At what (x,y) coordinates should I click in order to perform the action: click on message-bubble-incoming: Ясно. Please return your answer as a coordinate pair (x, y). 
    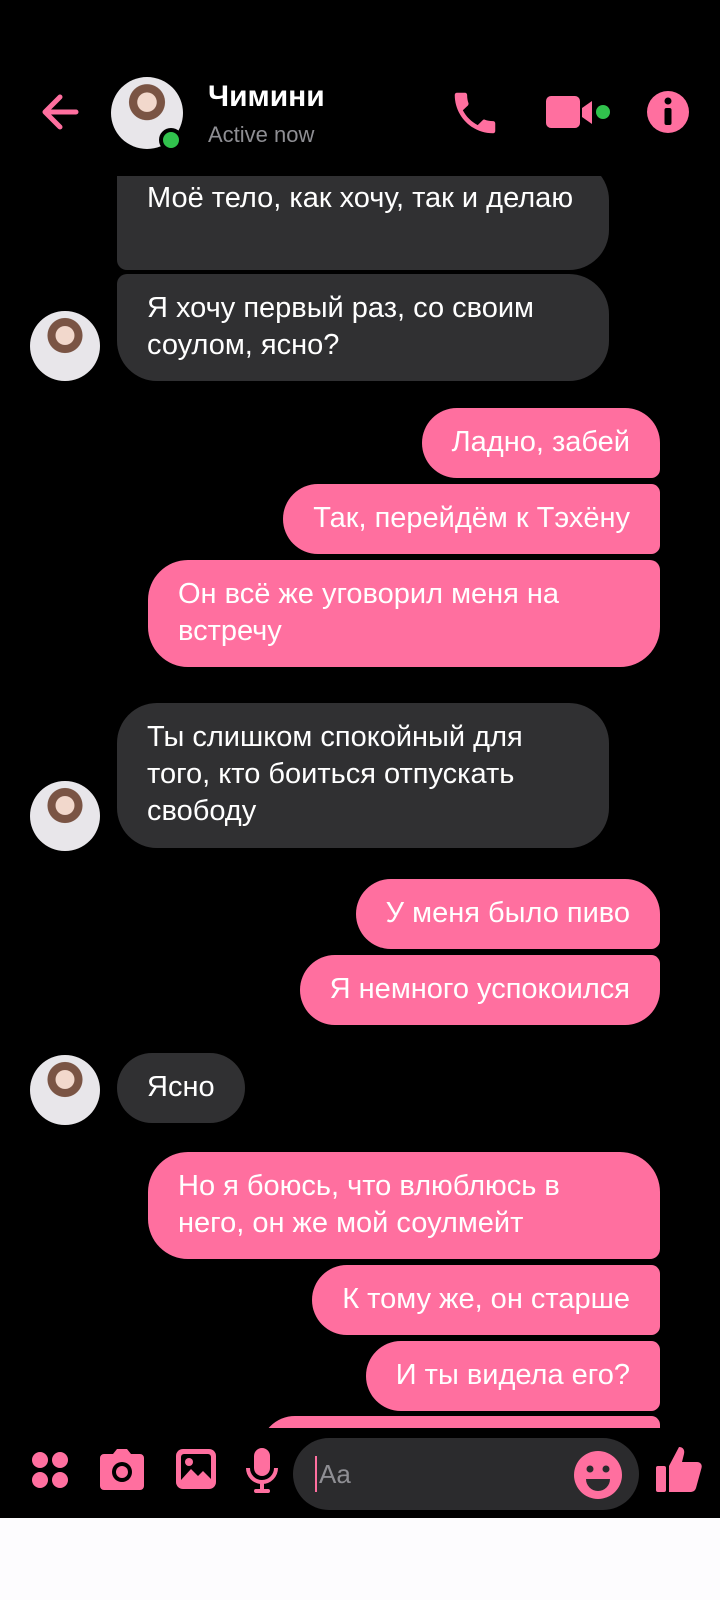
    Looking at the image, I should click on (181, 1088).